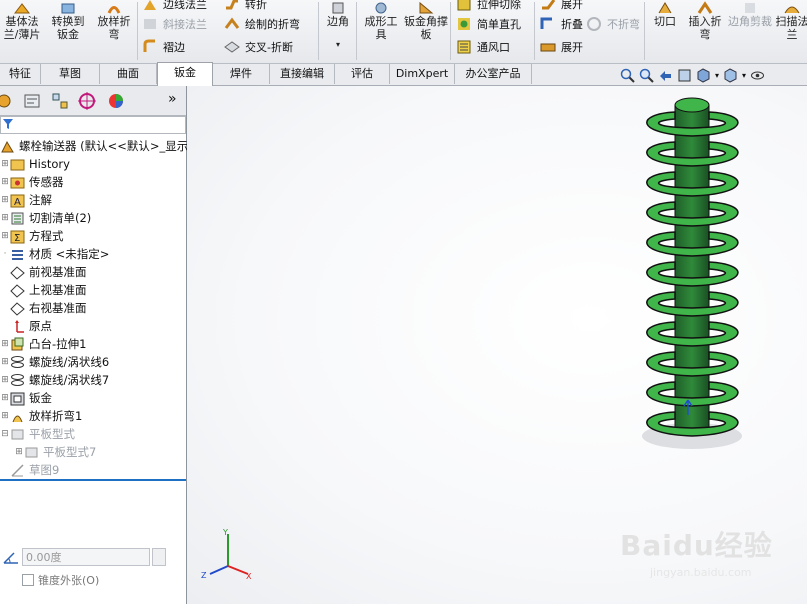  What do you see at coordinates (93, 290) in the screenshot?
I see `tree-item-top-plane: 上视基准面` at bounding box center [93, 290].